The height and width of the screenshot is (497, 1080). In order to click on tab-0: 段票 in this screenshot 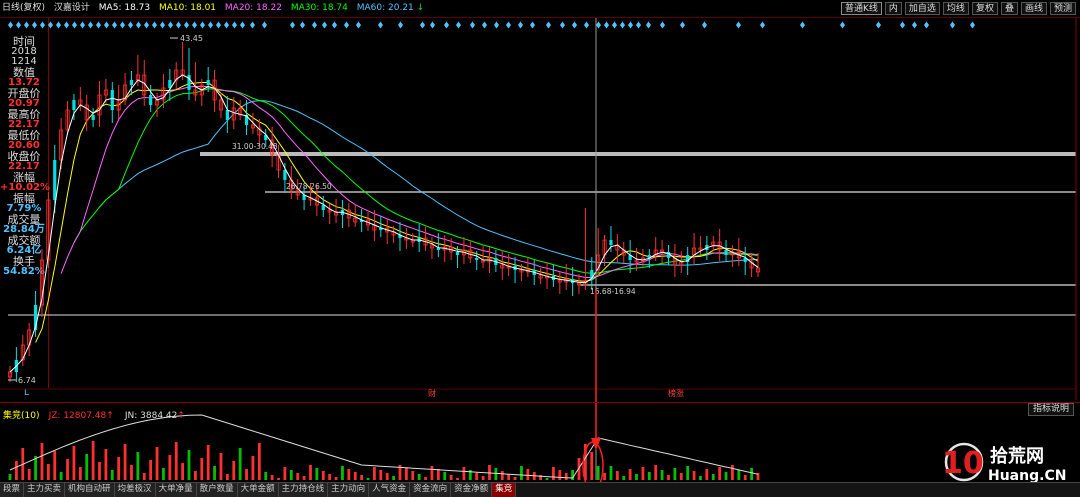, I will do `click(12, 490)`.